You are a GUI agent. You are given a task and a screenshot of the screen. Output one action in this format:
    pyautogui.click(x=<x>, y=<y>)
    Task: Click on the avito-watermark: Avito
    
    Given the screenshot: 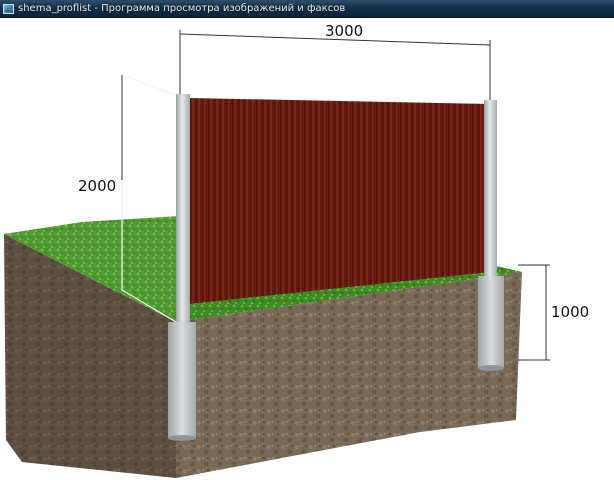 What is the action you would take?
    pyautogui.click(x=554, y=457)
    